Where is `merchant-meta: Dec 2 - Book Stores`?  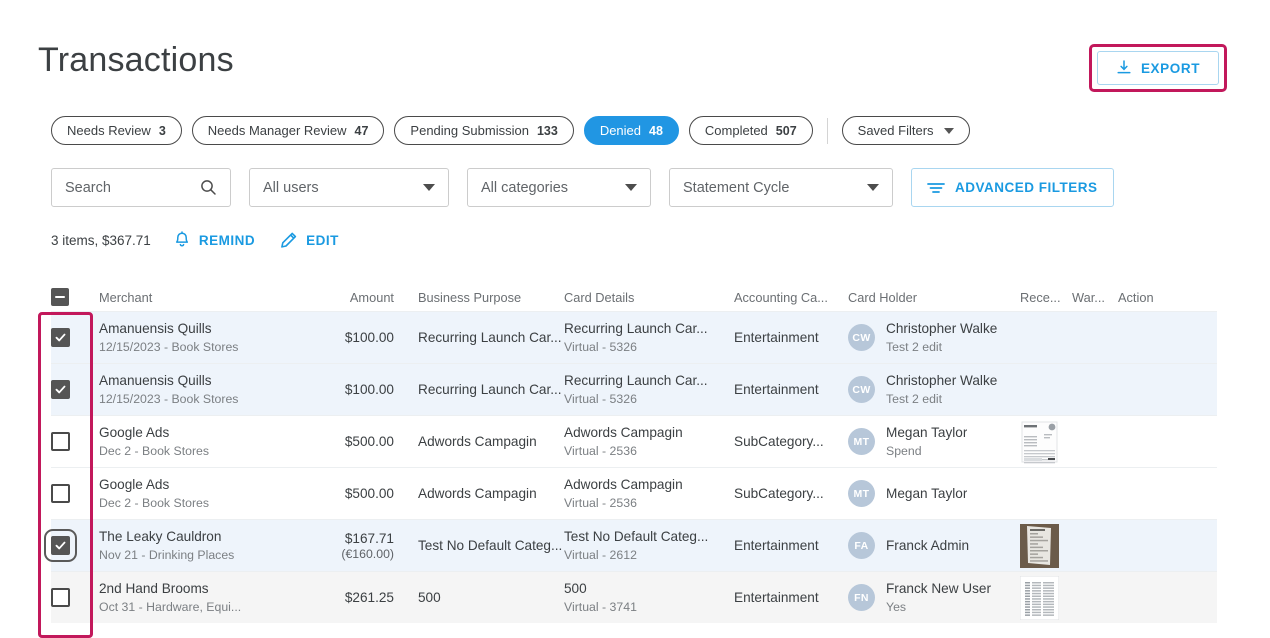
merchant-meta: Dec 2 - Book Stores is located at coordinates (154, 451).